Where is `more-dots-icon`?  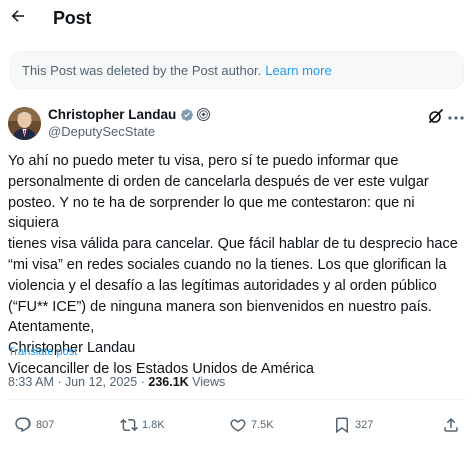 more-dots-icon is located at coordinates (456, 116).